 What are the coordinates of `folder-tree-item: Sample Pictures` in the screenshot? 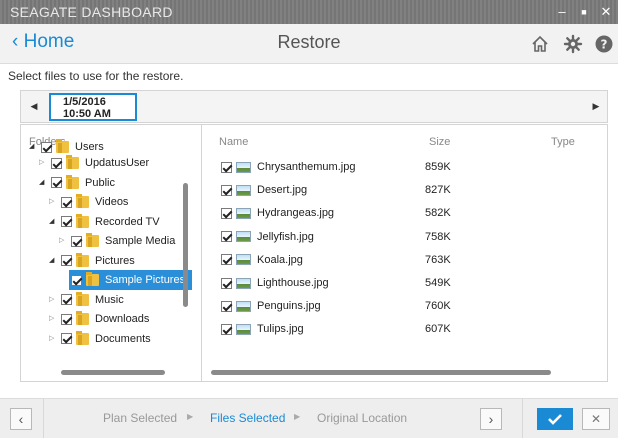 It's located at (130, 280).